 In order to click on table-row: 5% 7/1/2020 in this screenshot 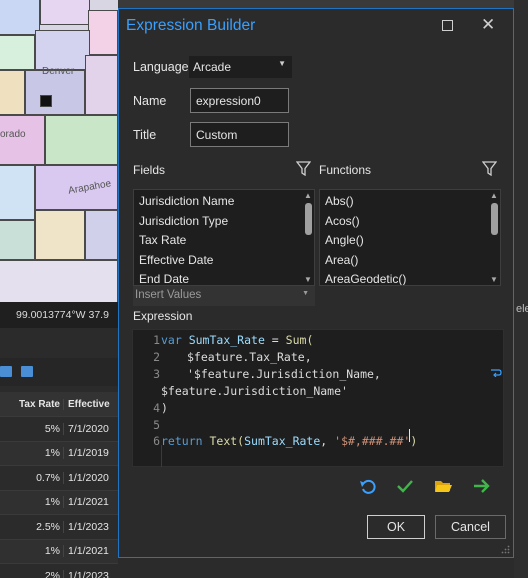, I will do `click(59, 428)`.